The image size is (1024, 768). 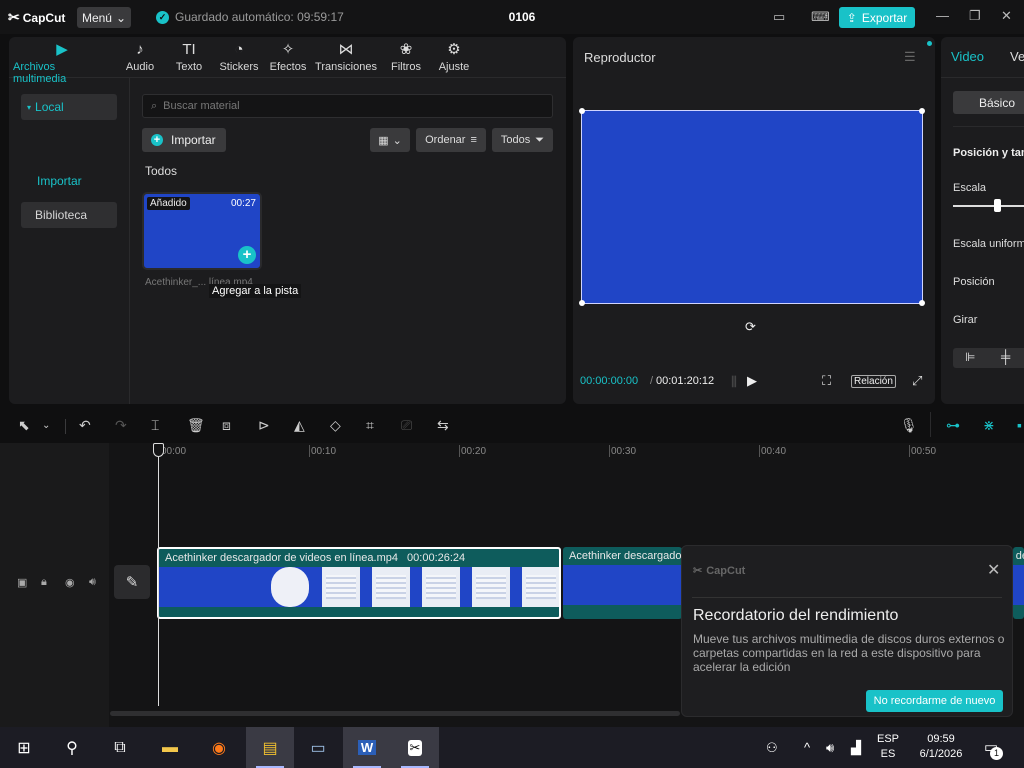 I want to click on sidebar-item-local: ▾ Local, so click(x=69, y=107).